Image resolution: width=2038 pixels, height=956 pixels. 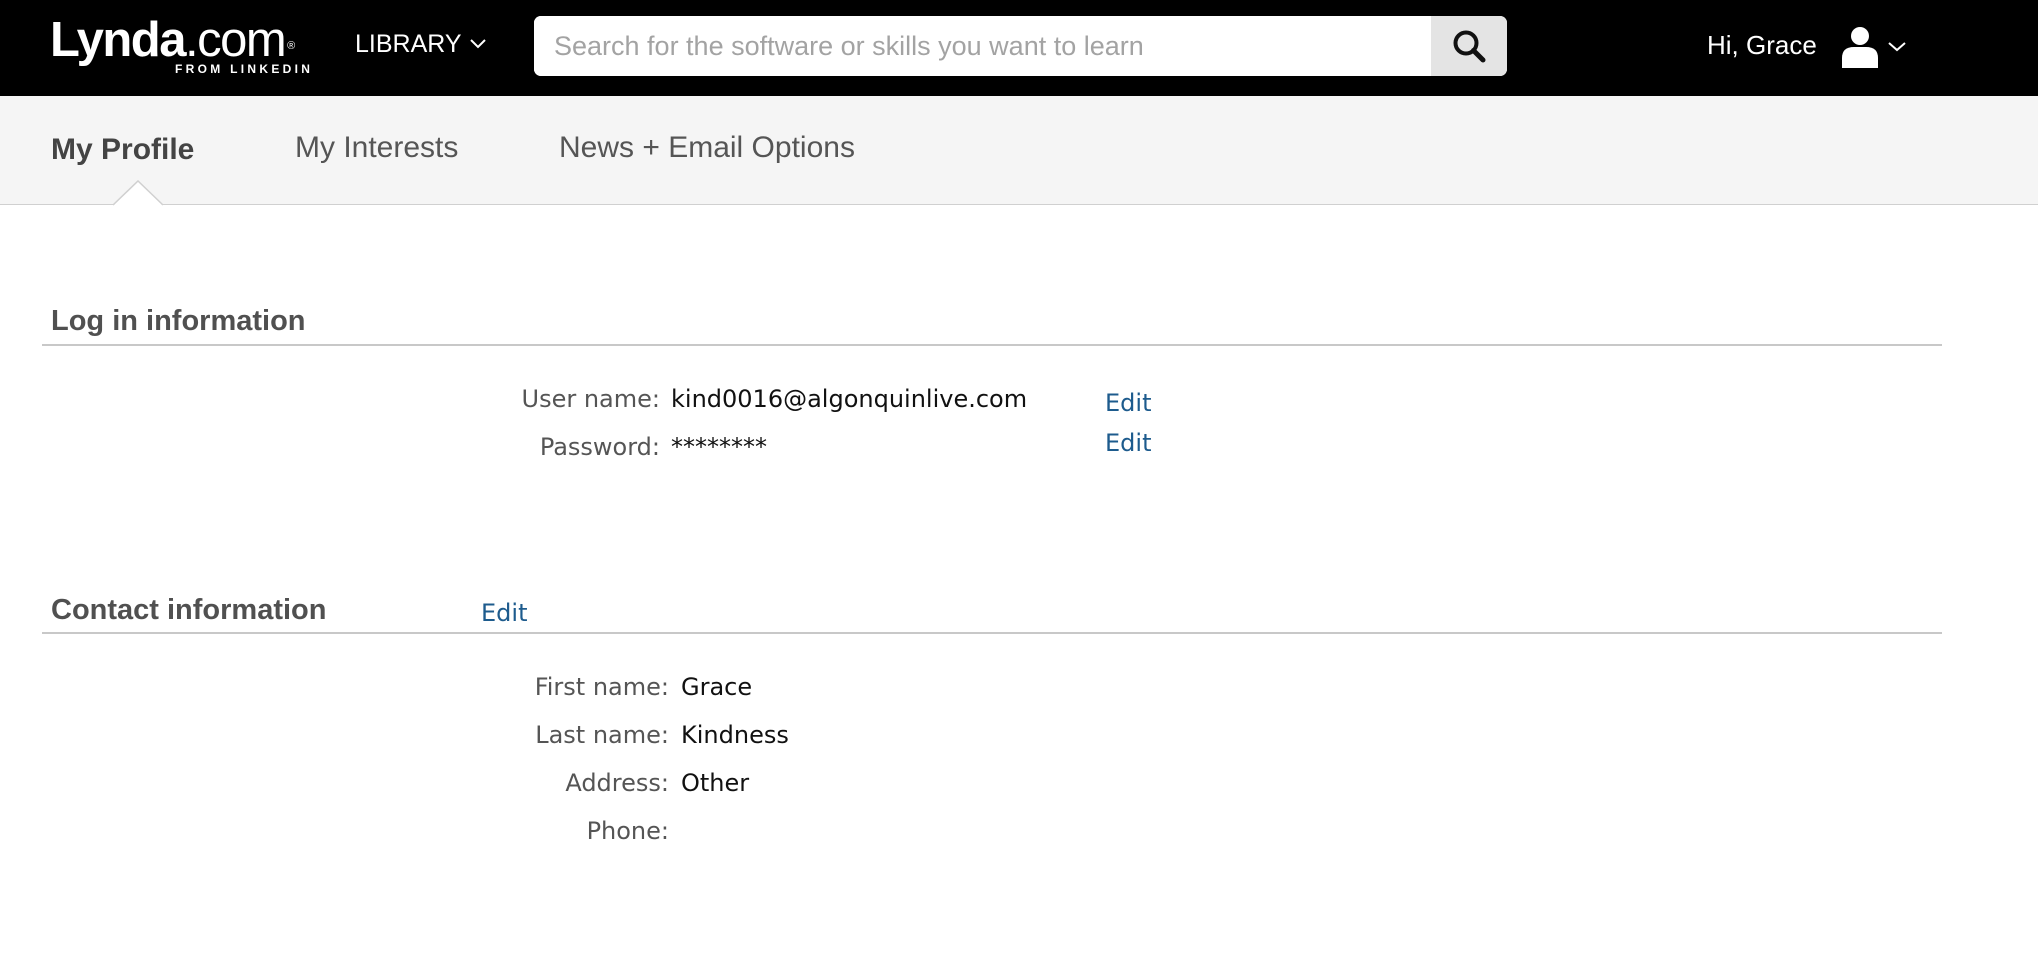 I want to click on logo-wordmark: Lynda.com ®, so click(x=172, y=40).